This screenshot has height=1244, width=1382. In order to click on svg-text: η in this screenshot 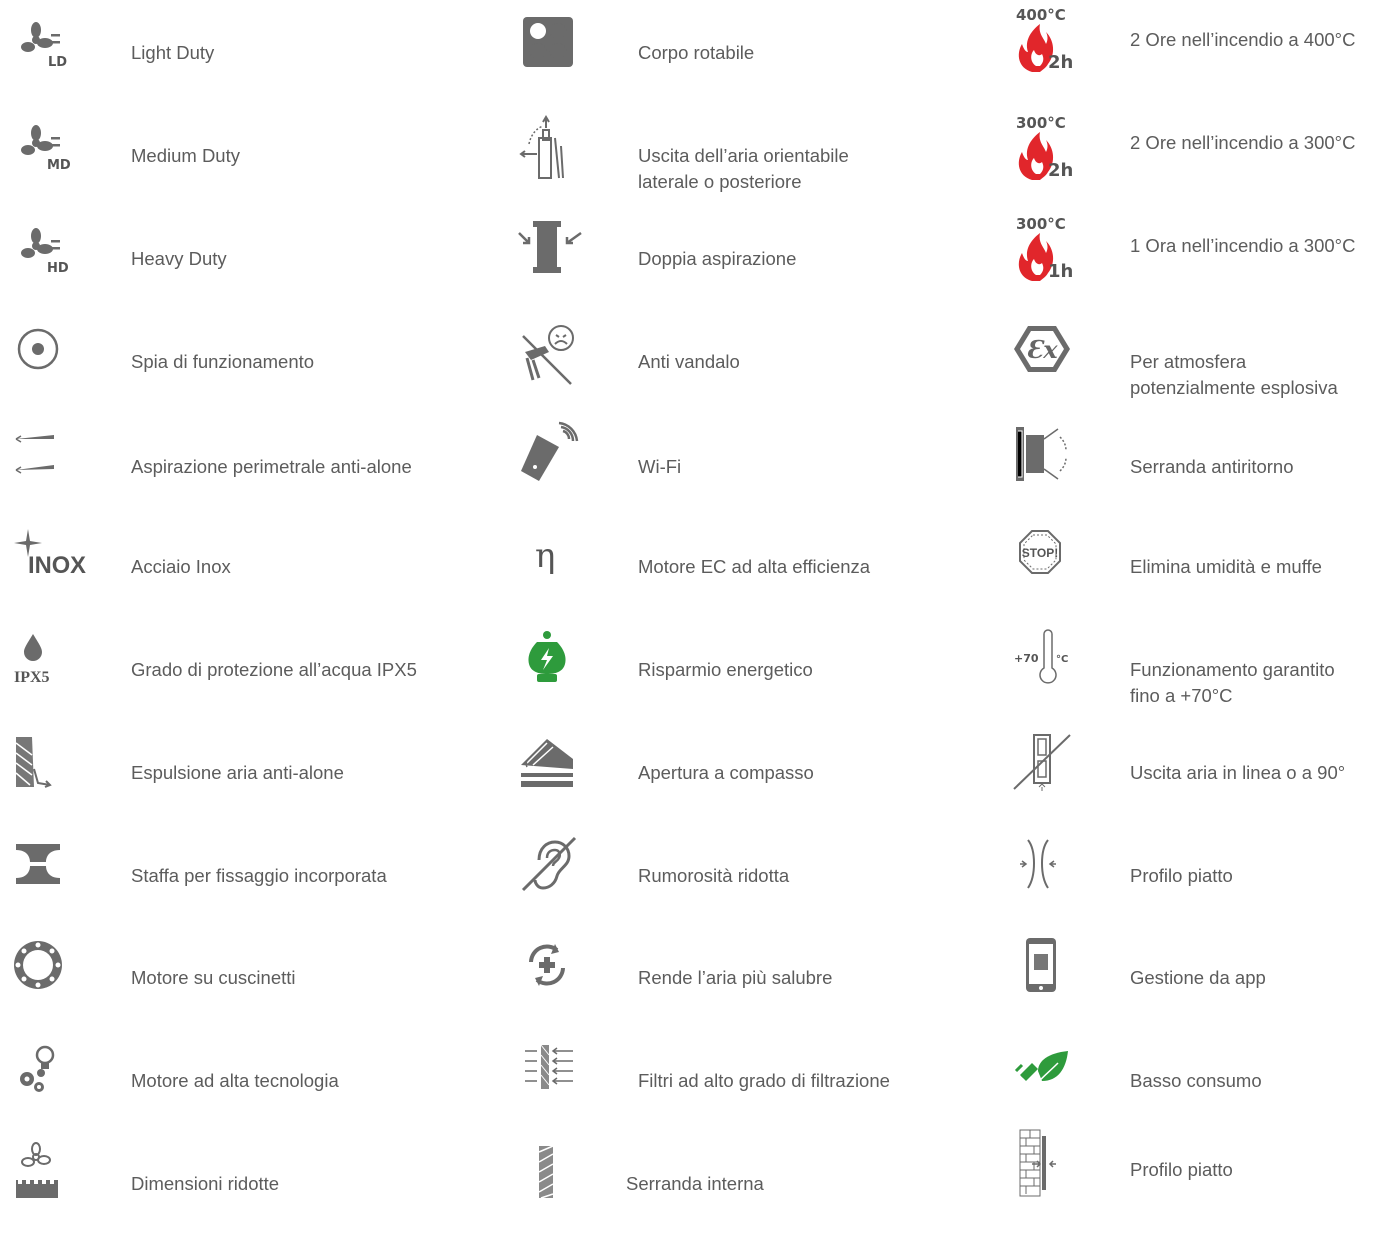, I will do `click(545, 556)`.